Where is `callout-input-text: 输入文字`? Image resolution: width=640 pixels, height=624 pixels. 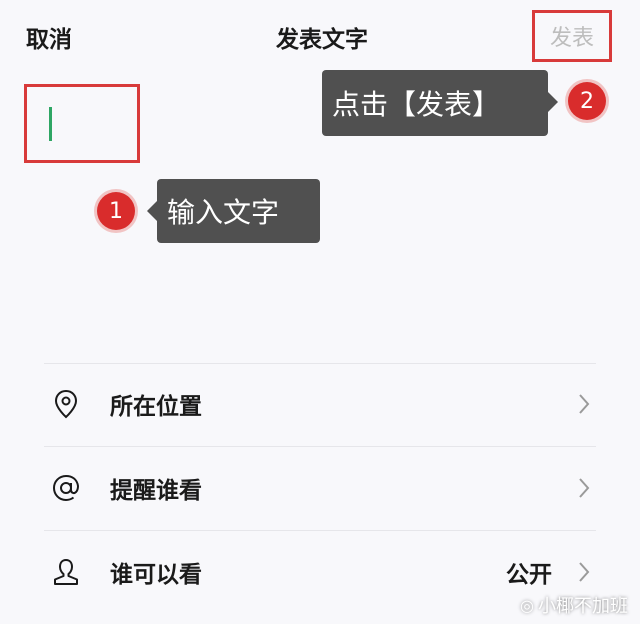
callout-input-text: 输入文字 is located at coordinates (233, 211).